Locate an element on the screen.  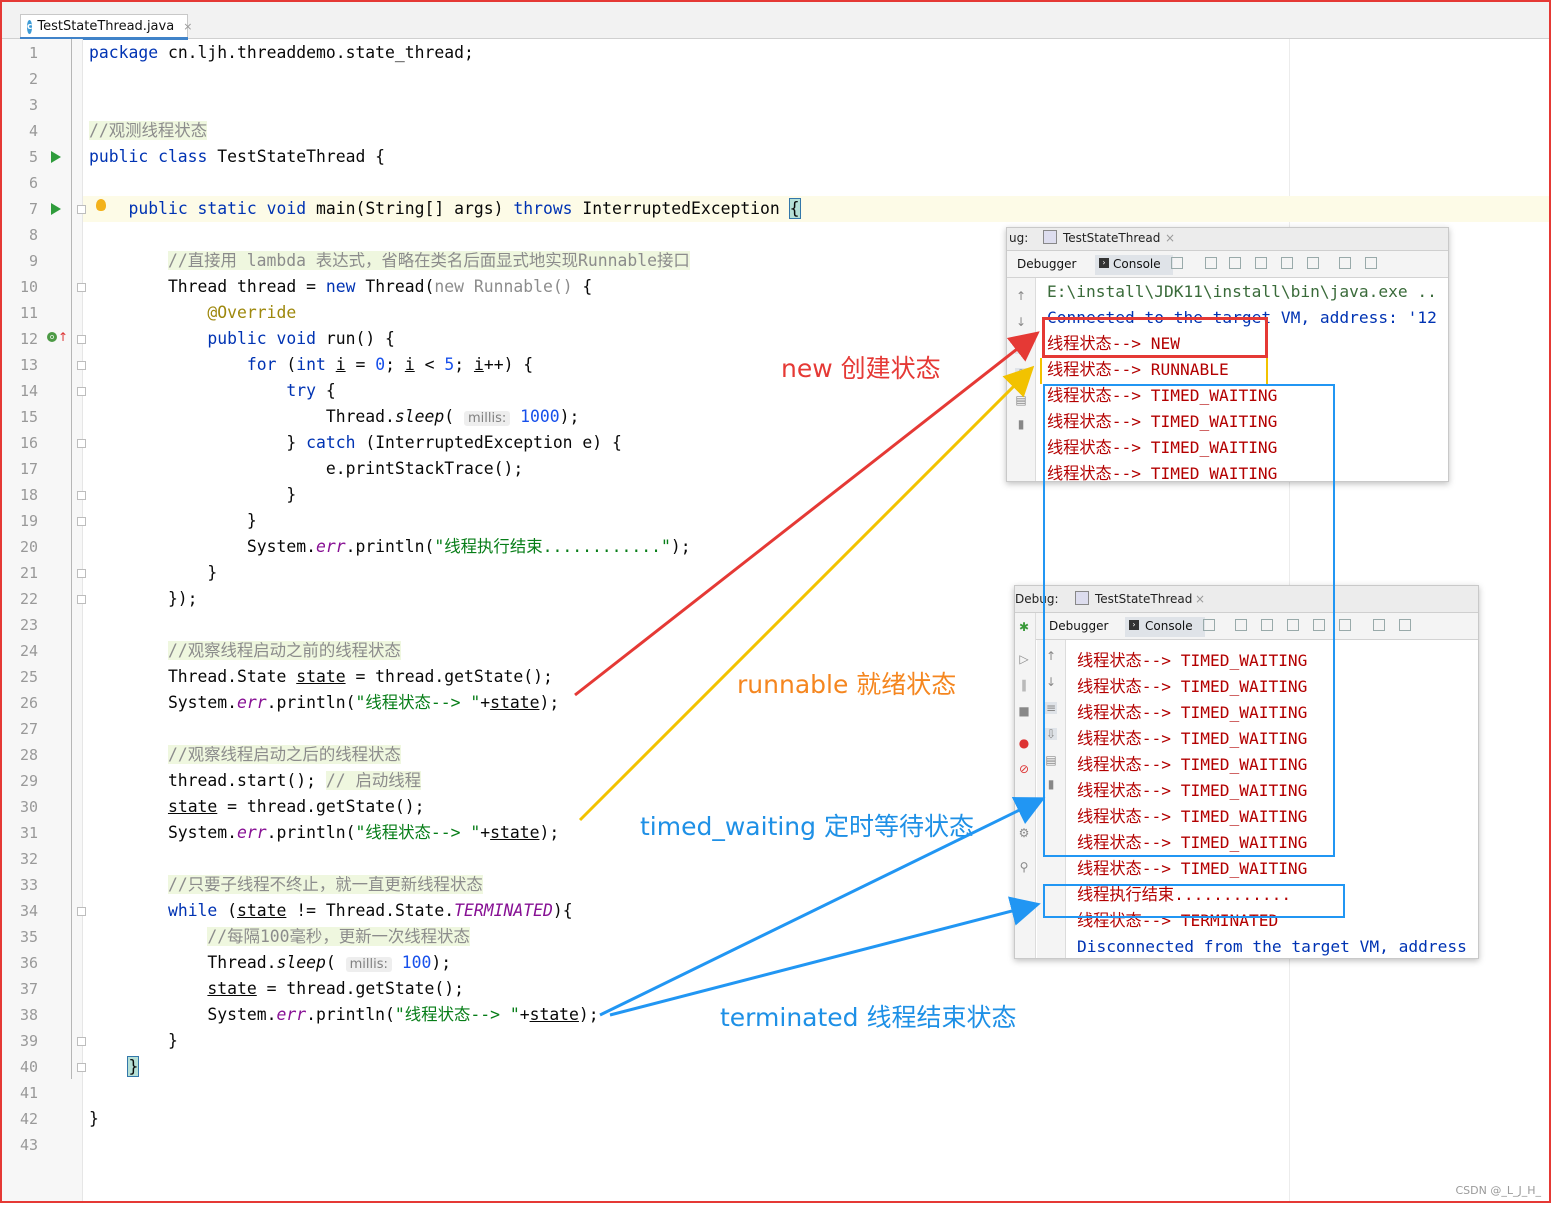
line-number: 14 is located at coordinates (28, 391).